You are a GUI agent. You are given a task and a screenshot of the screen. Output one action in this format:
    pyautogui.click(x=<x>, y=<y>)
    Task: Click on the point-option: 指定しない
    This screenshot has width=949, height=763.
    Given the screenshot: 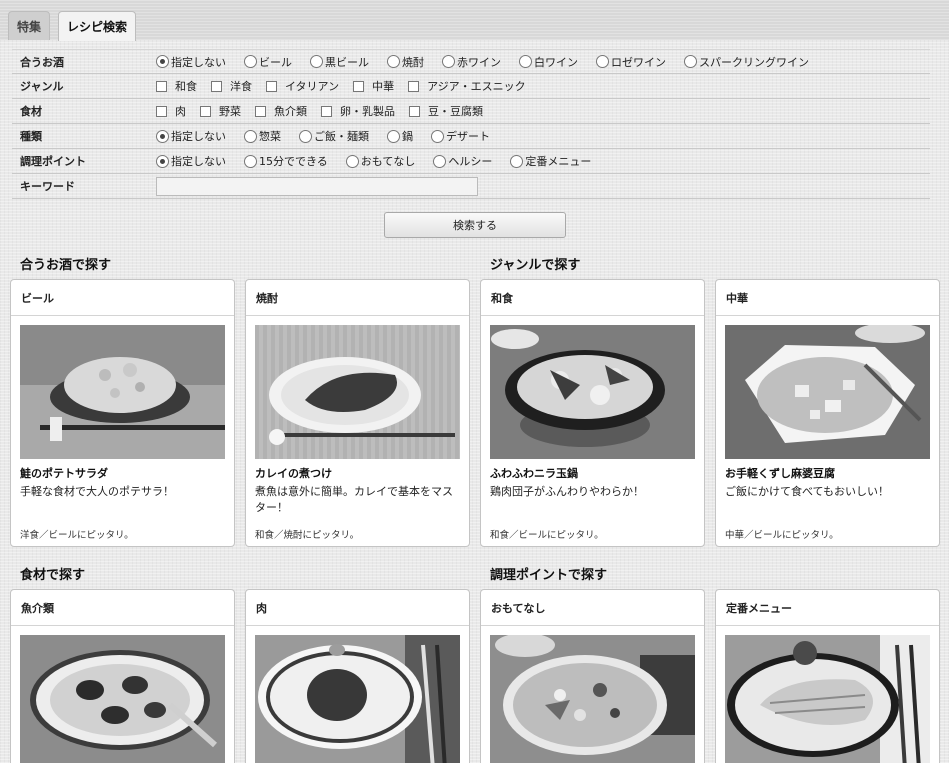 What is the action you would take?
    pyautogui.click(x=191, y=161)
    